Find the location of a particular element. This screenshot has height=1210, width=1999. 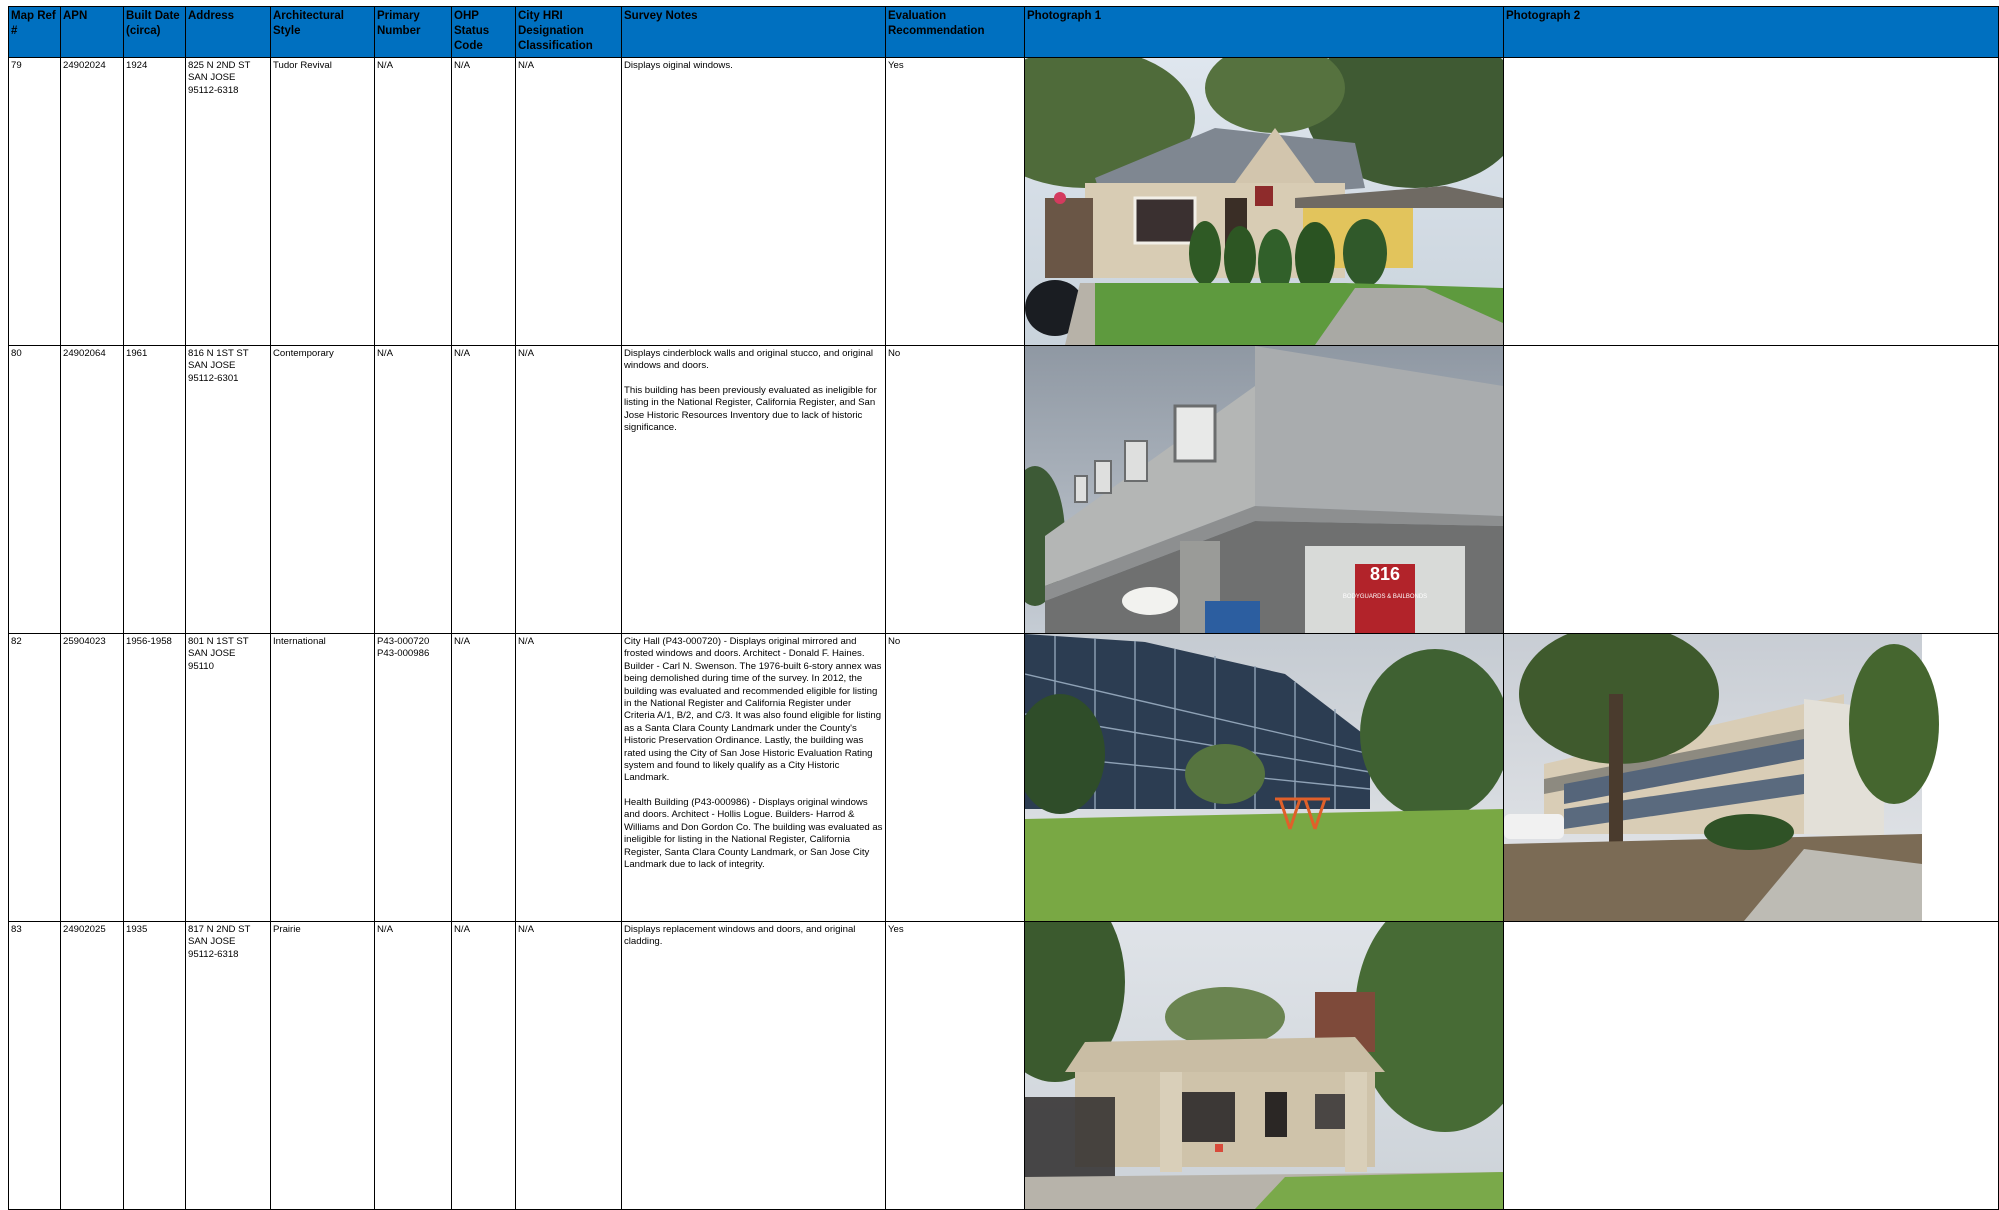

address-line: 95112-6301 is located at coordinates (213, 378).